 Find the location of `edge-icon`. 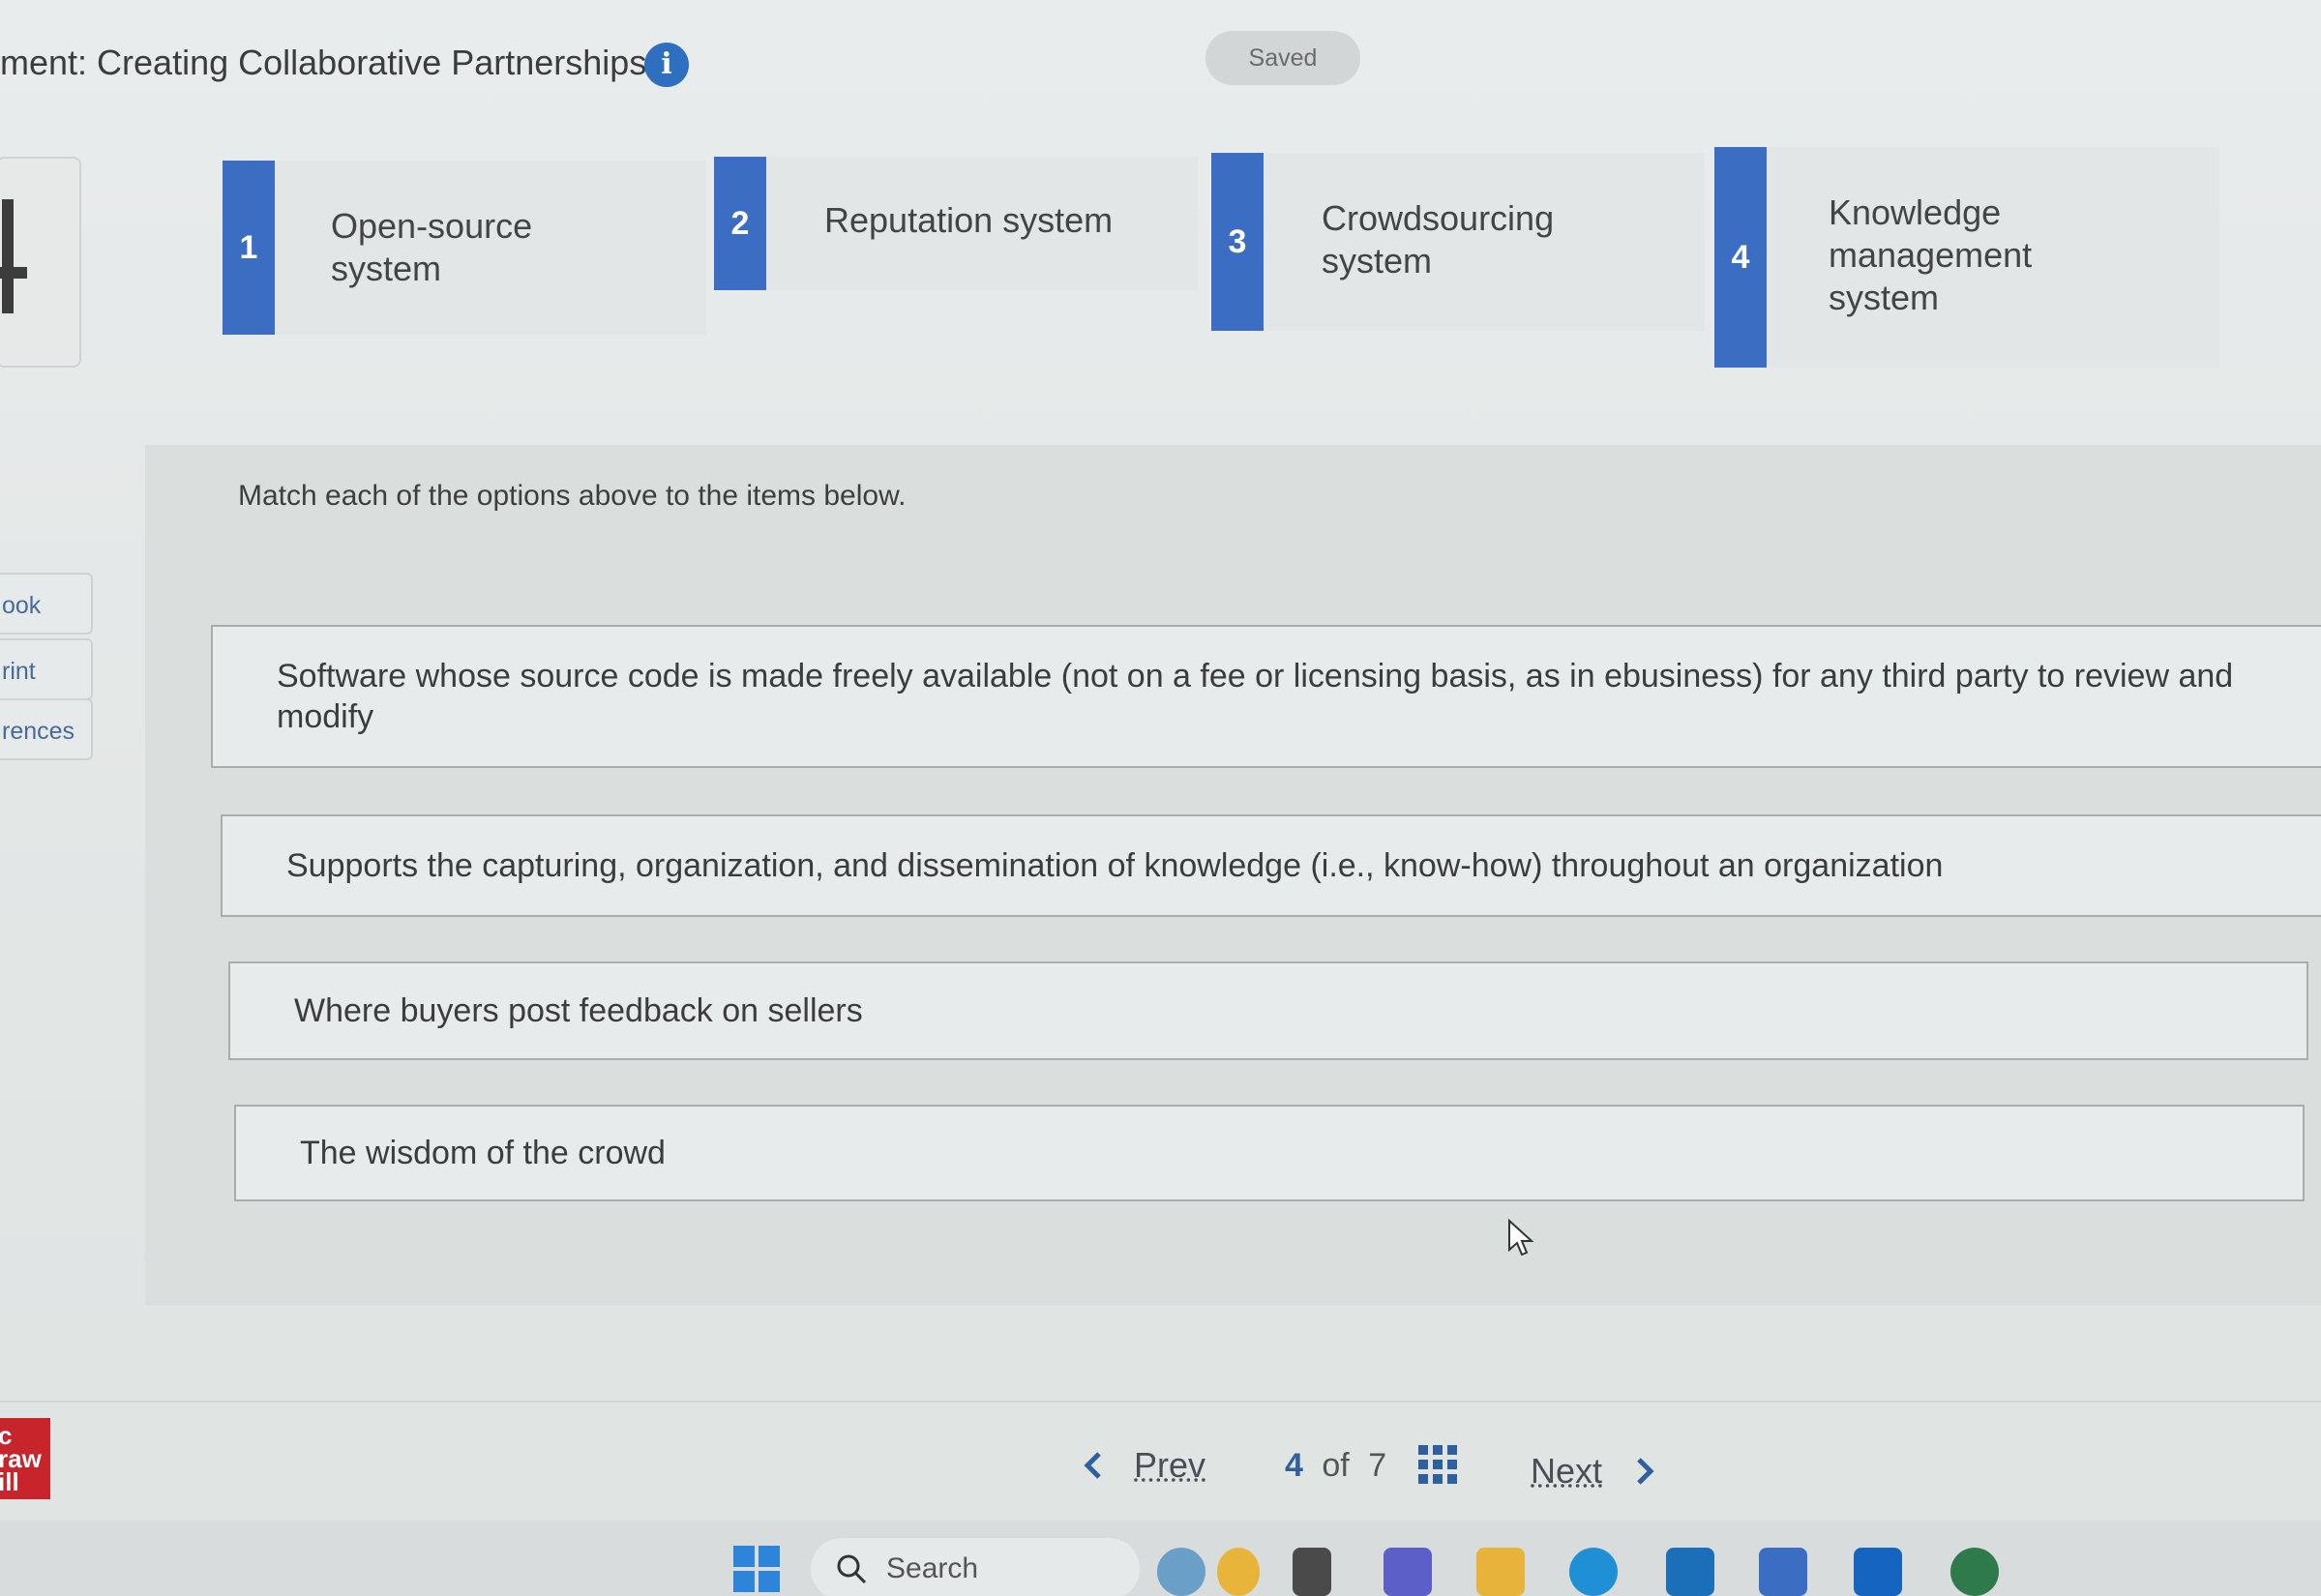

edge-icon is located at coordinates (1593, 1572).